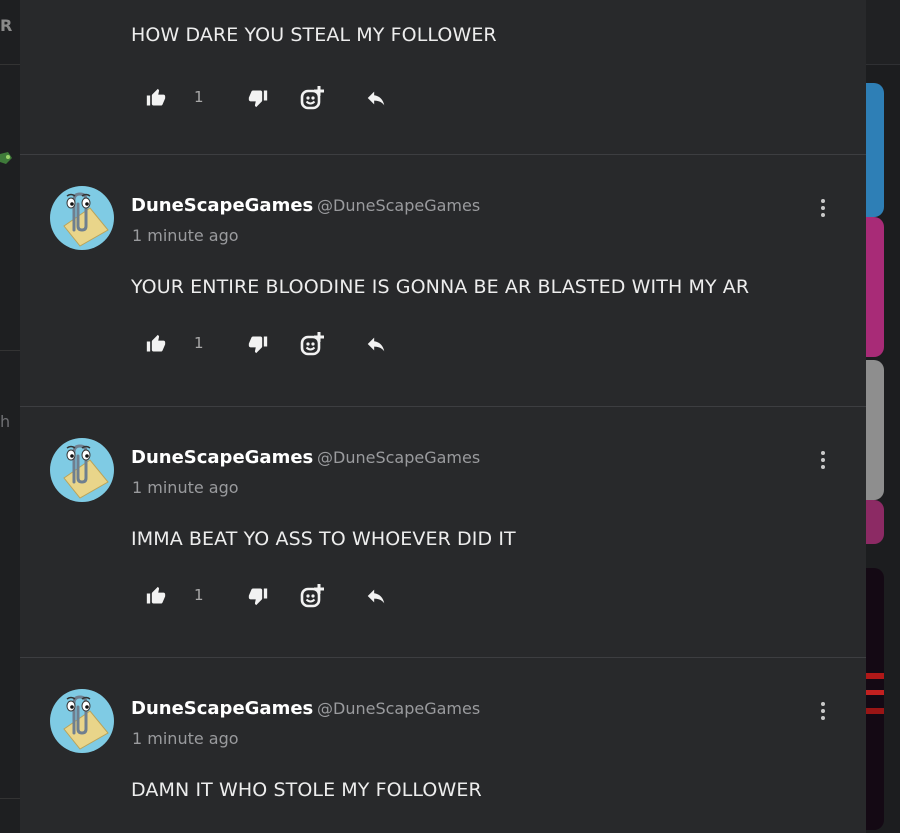  Describe the element at coordinates (5, 421) in the screenshot. I see `background-text-fragment: h` at that location.